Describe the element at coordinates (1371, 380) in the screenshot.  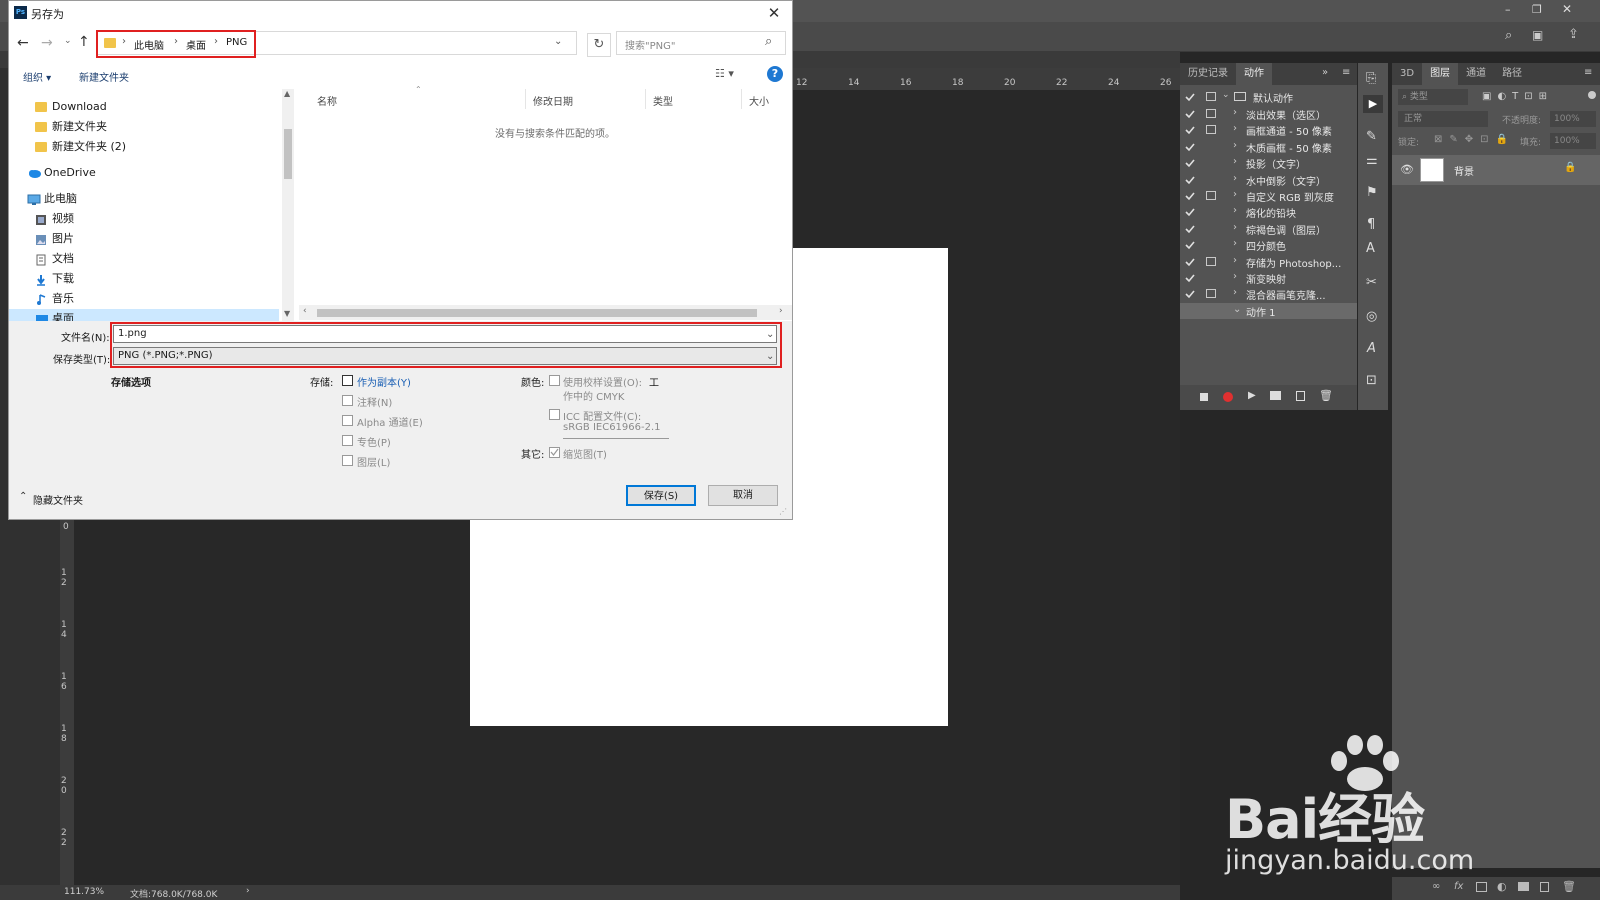
I see `notes-icon: ⊡` at that location.